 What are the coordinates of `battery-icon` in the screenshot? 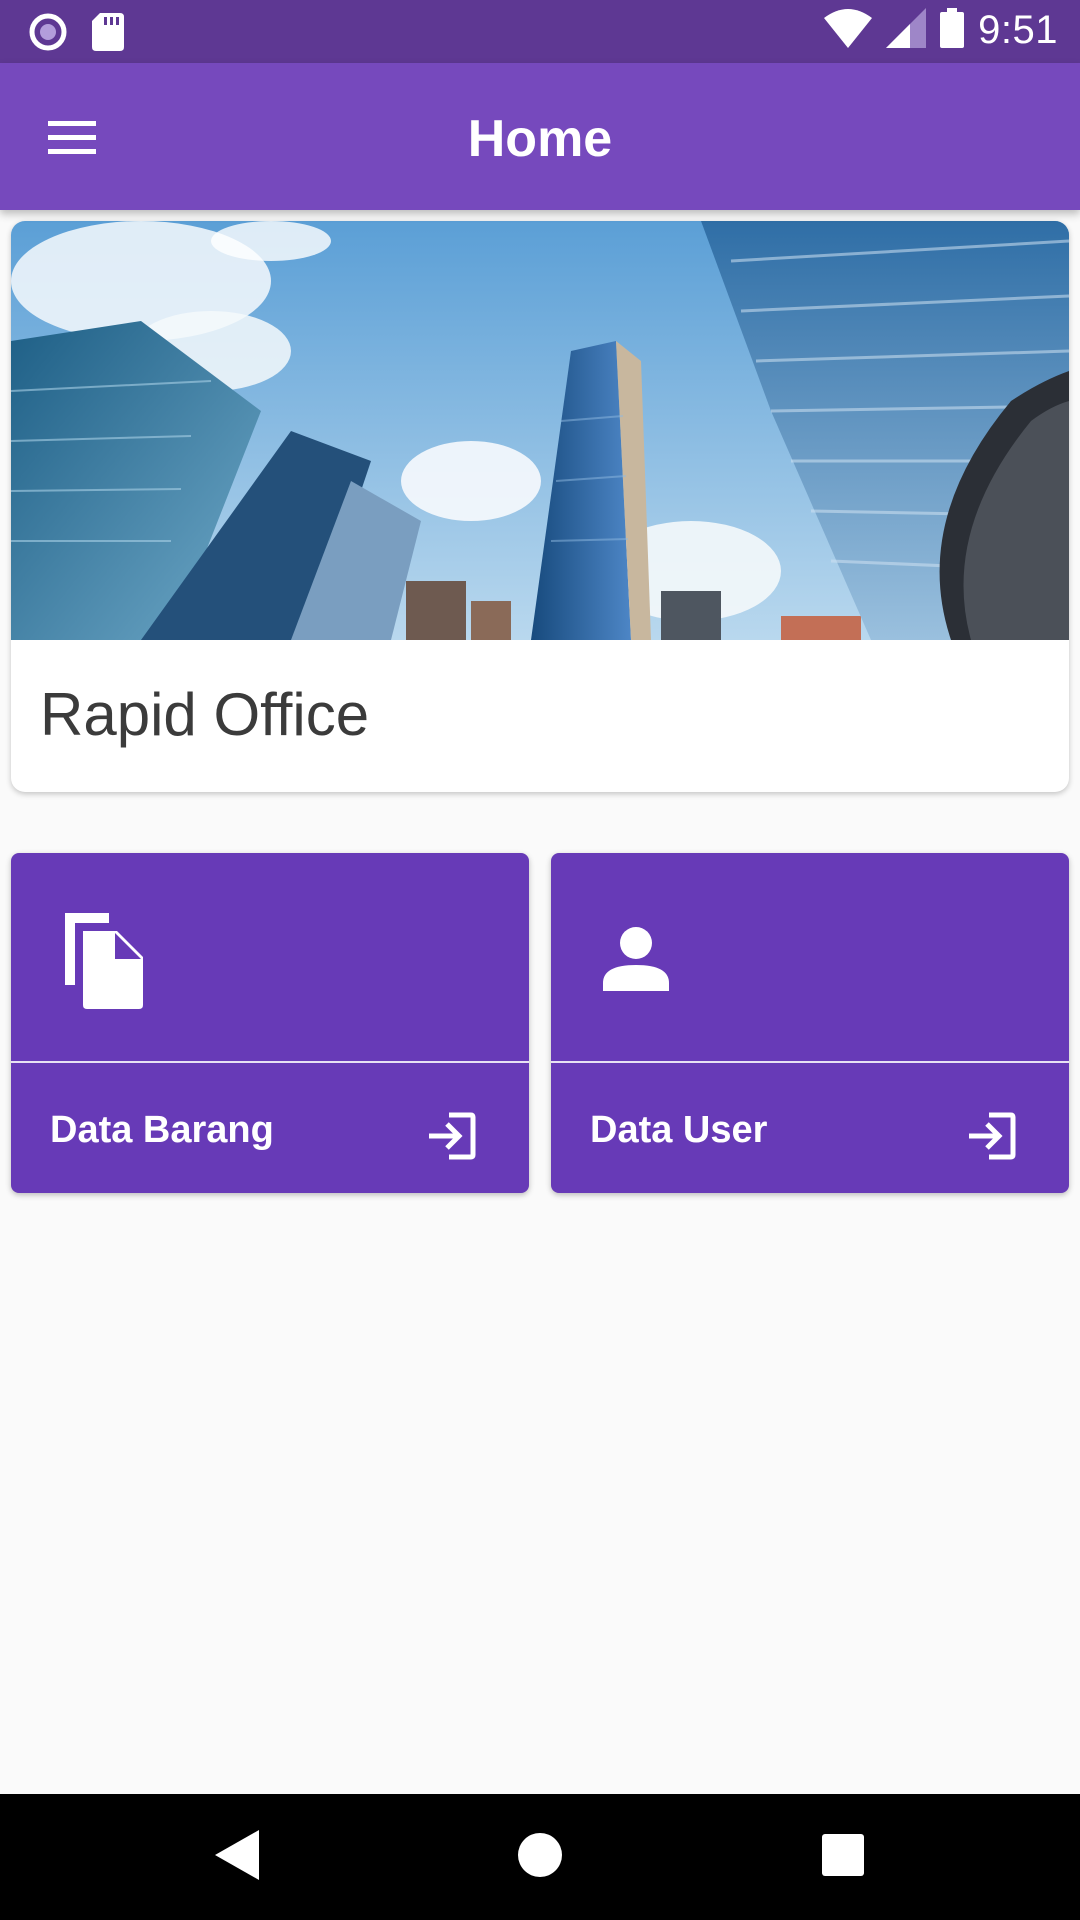 It's located at (952, 30).